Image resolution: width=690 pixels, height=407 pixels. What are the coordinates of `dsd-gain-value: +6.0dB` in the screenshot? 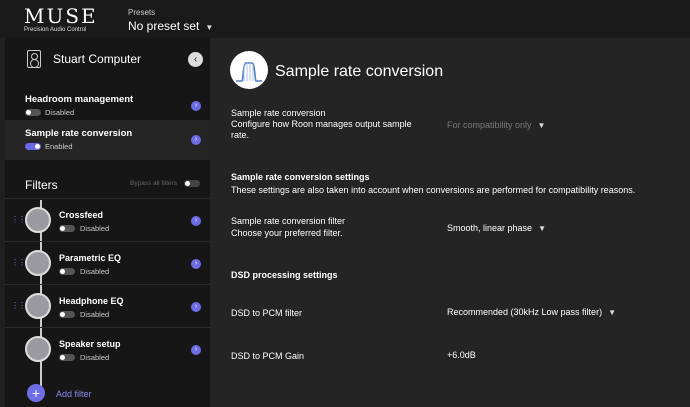 It's located at (461, 355).